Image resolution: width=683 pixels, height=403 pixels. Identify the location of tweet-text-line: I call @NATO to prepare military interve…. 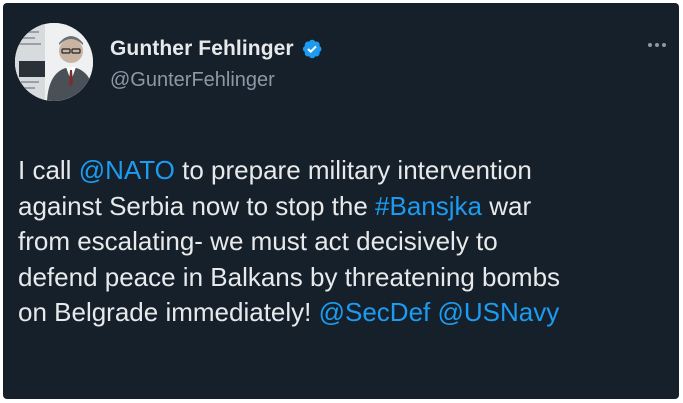
(343, 171).